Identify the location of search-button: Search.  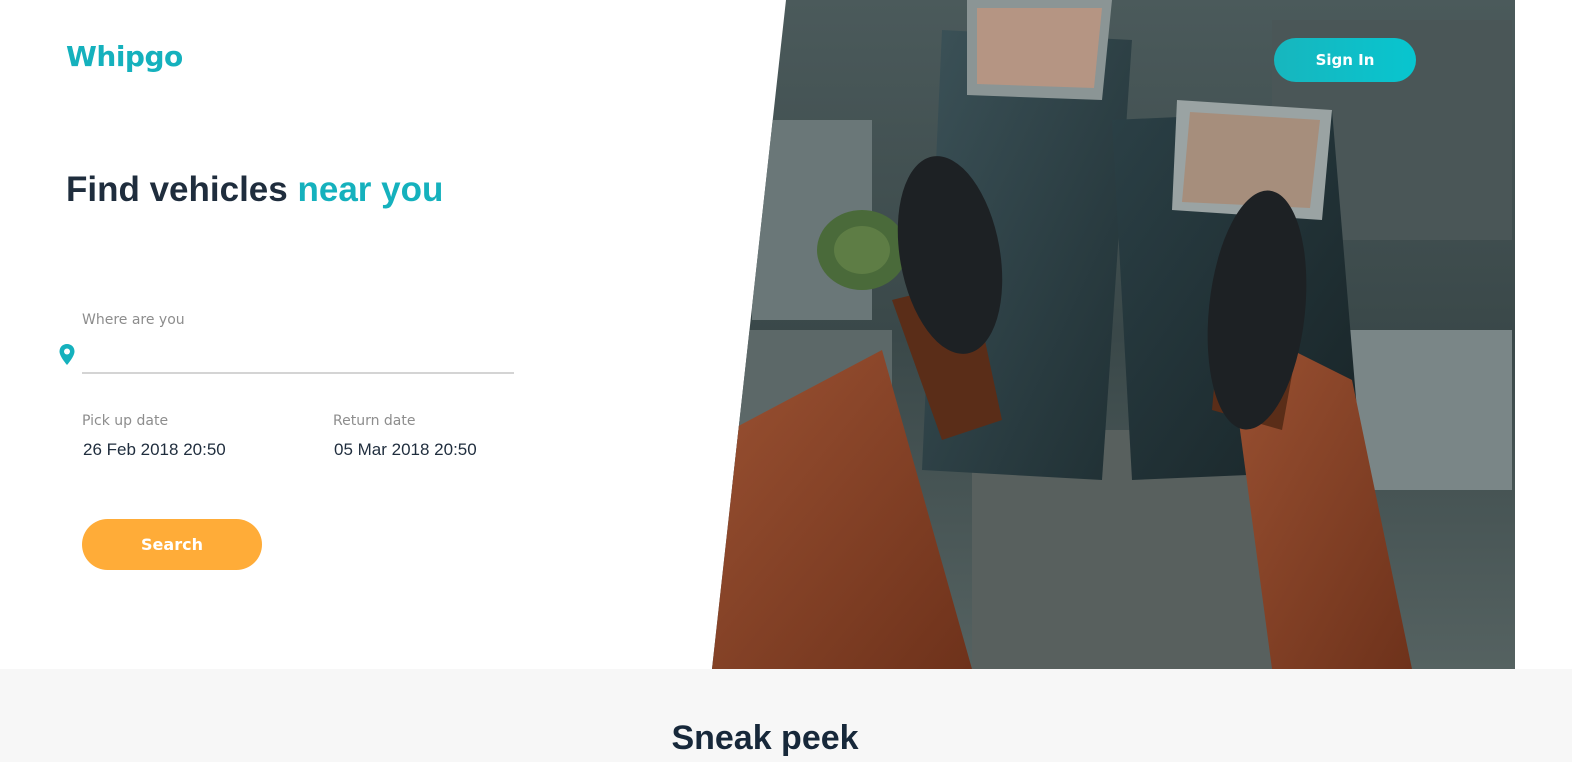
(172, 544).